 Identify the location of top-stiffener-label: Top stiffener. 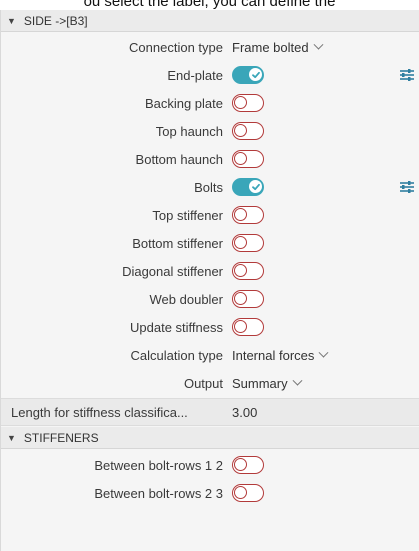
(187, 215).